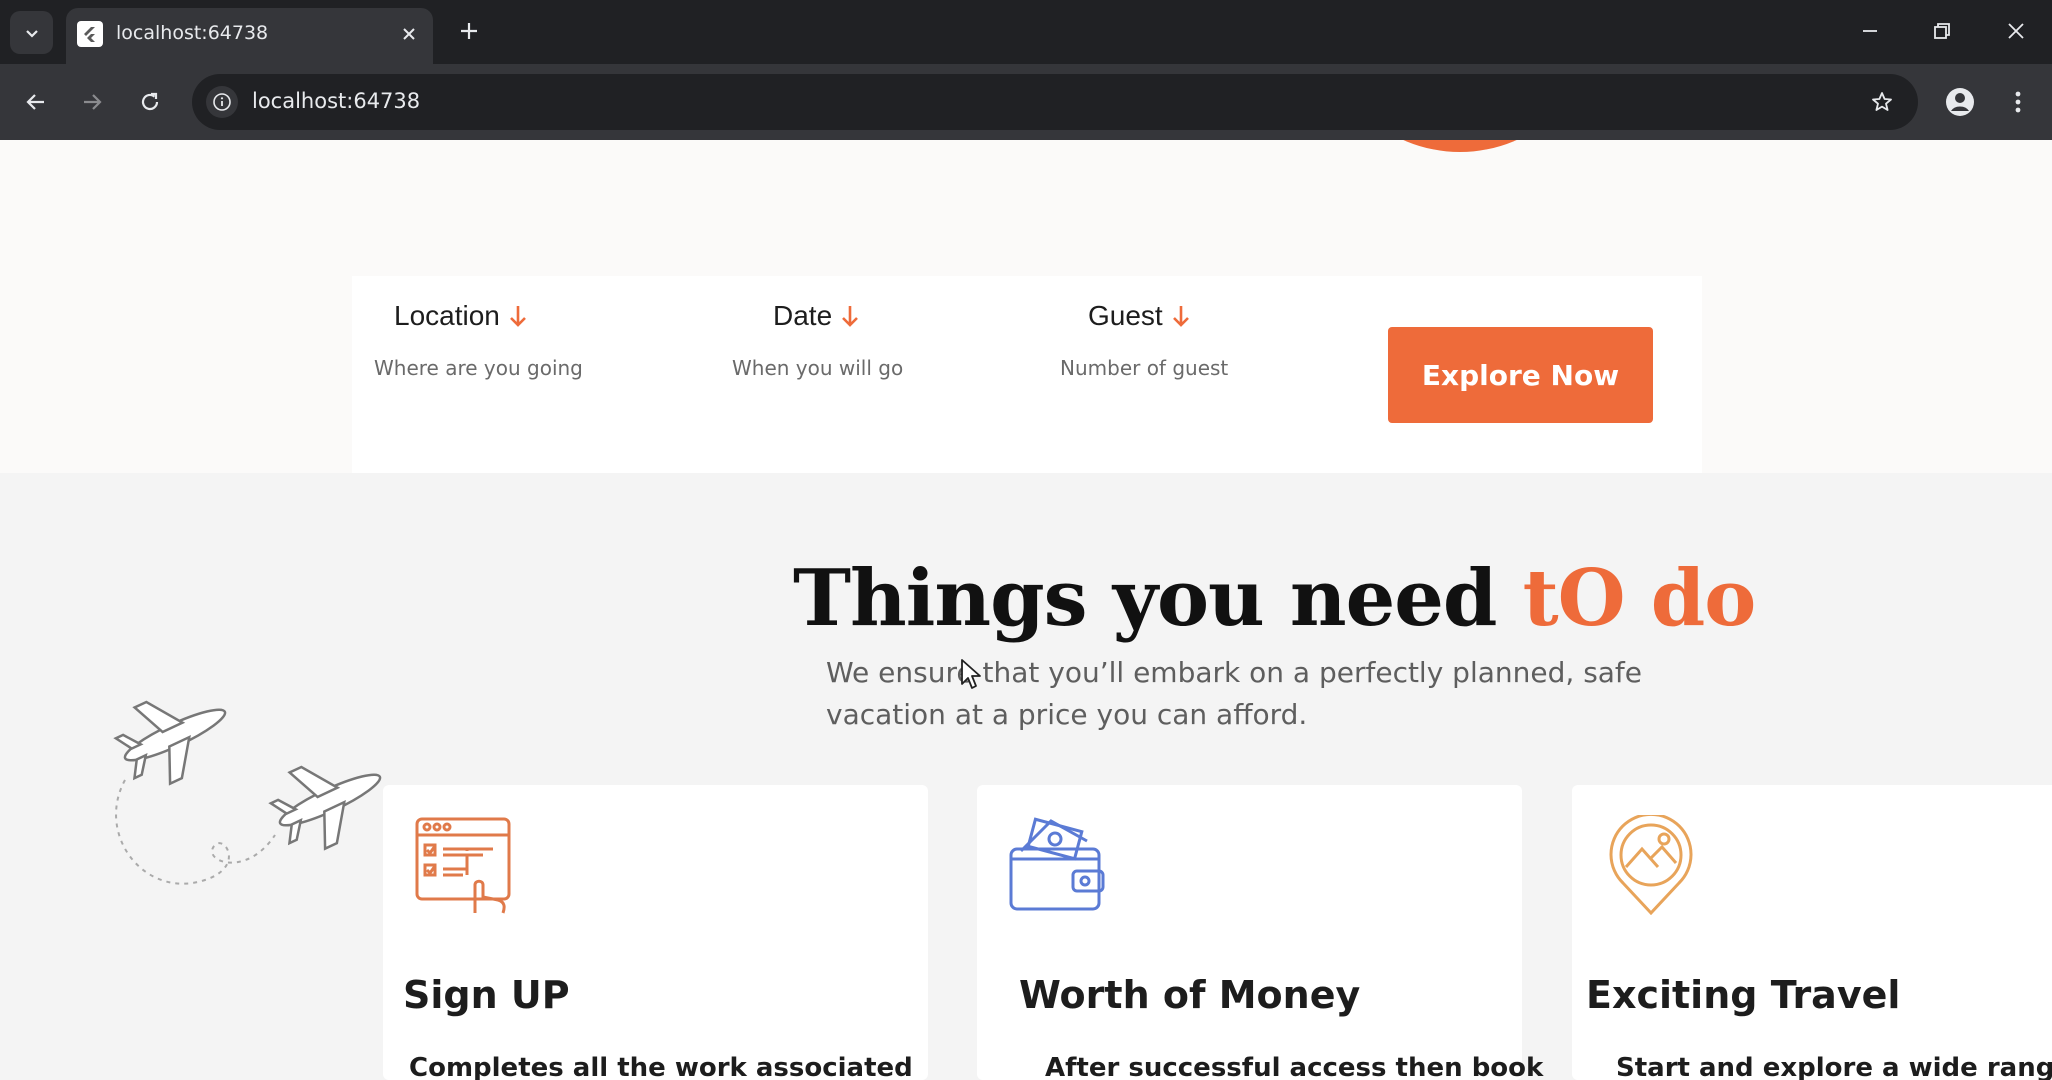 Image resolution: width=2052 pixels, height=1080 pixels. I want to click on location-pin-icon, so click(1651, 865).